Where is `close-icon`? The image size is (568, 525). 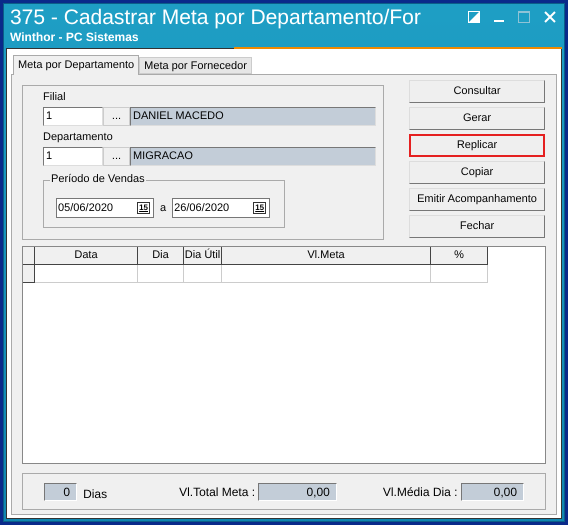 close-icon is located at coordinates (550, 17).